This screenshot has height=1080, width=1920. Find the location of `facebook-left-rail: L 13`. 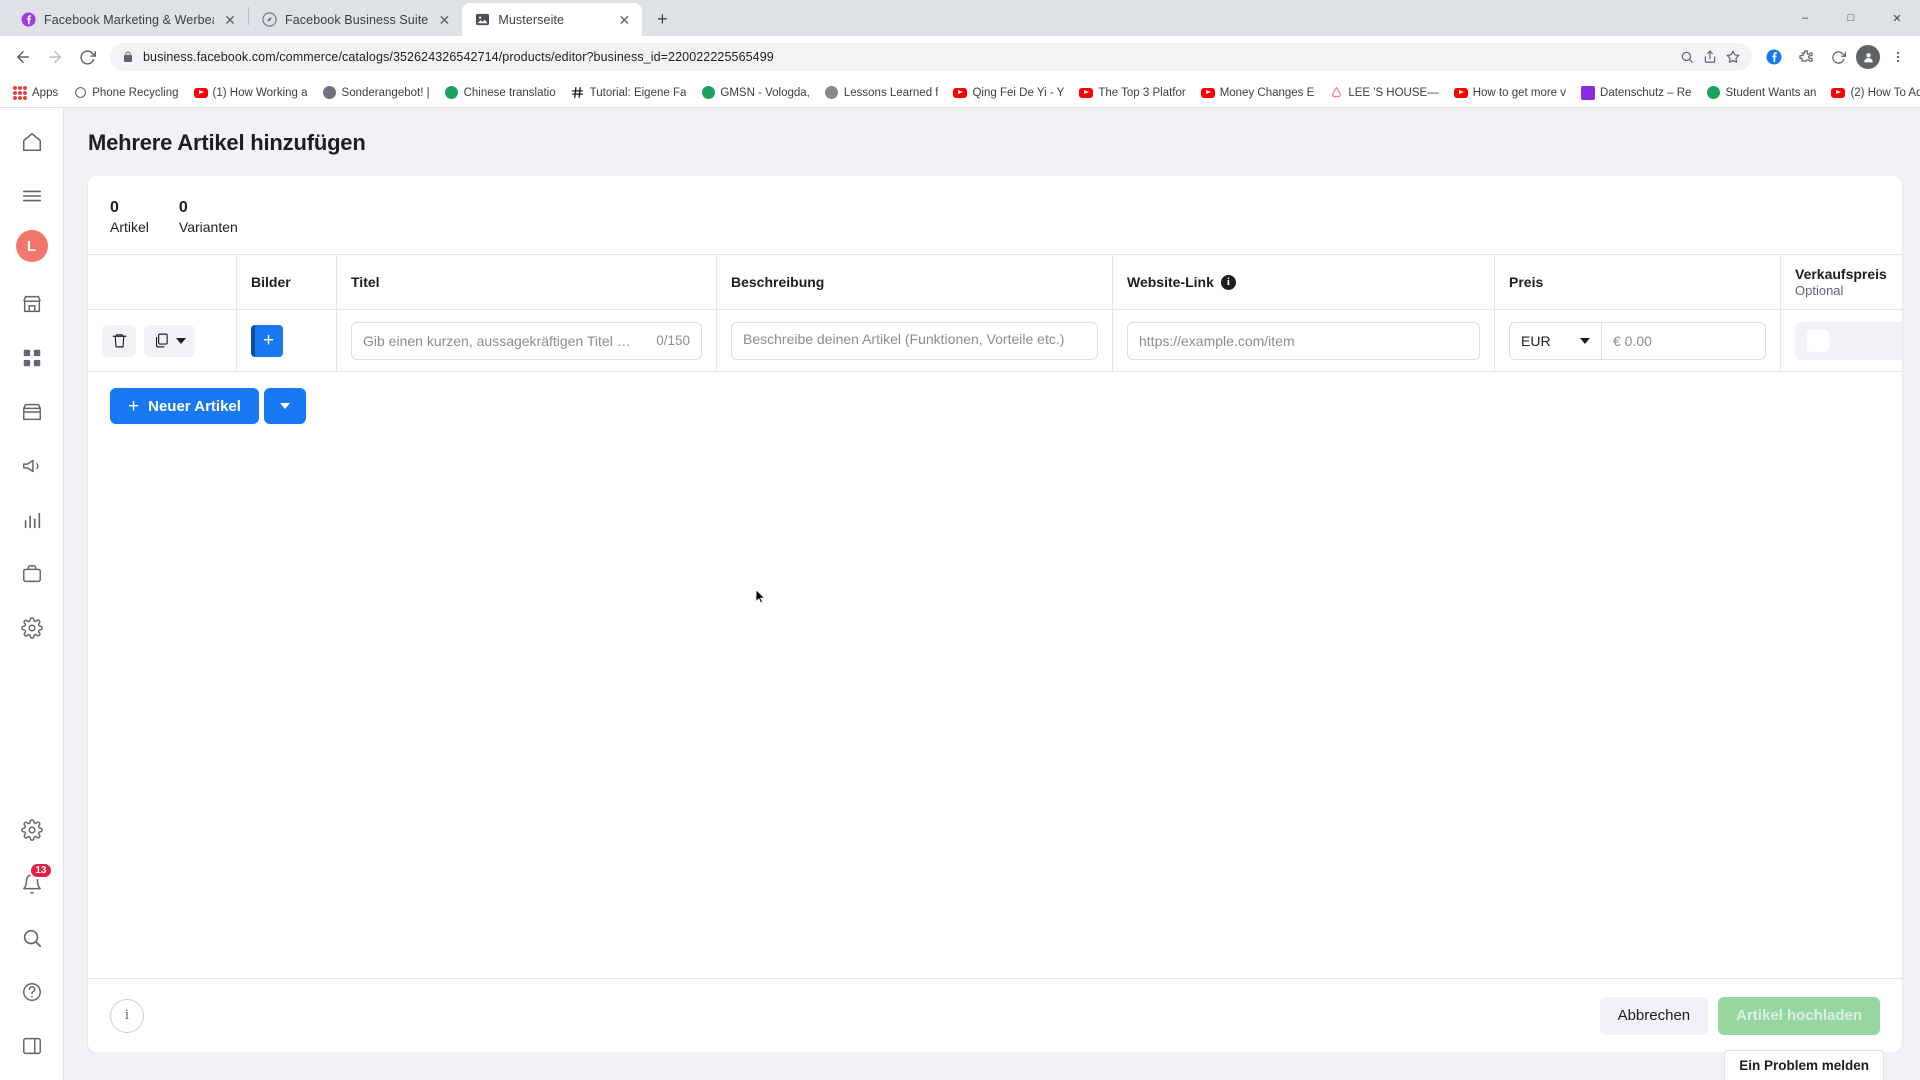

facebook-left-rail: L 13 is located at coordinates (32, 594).